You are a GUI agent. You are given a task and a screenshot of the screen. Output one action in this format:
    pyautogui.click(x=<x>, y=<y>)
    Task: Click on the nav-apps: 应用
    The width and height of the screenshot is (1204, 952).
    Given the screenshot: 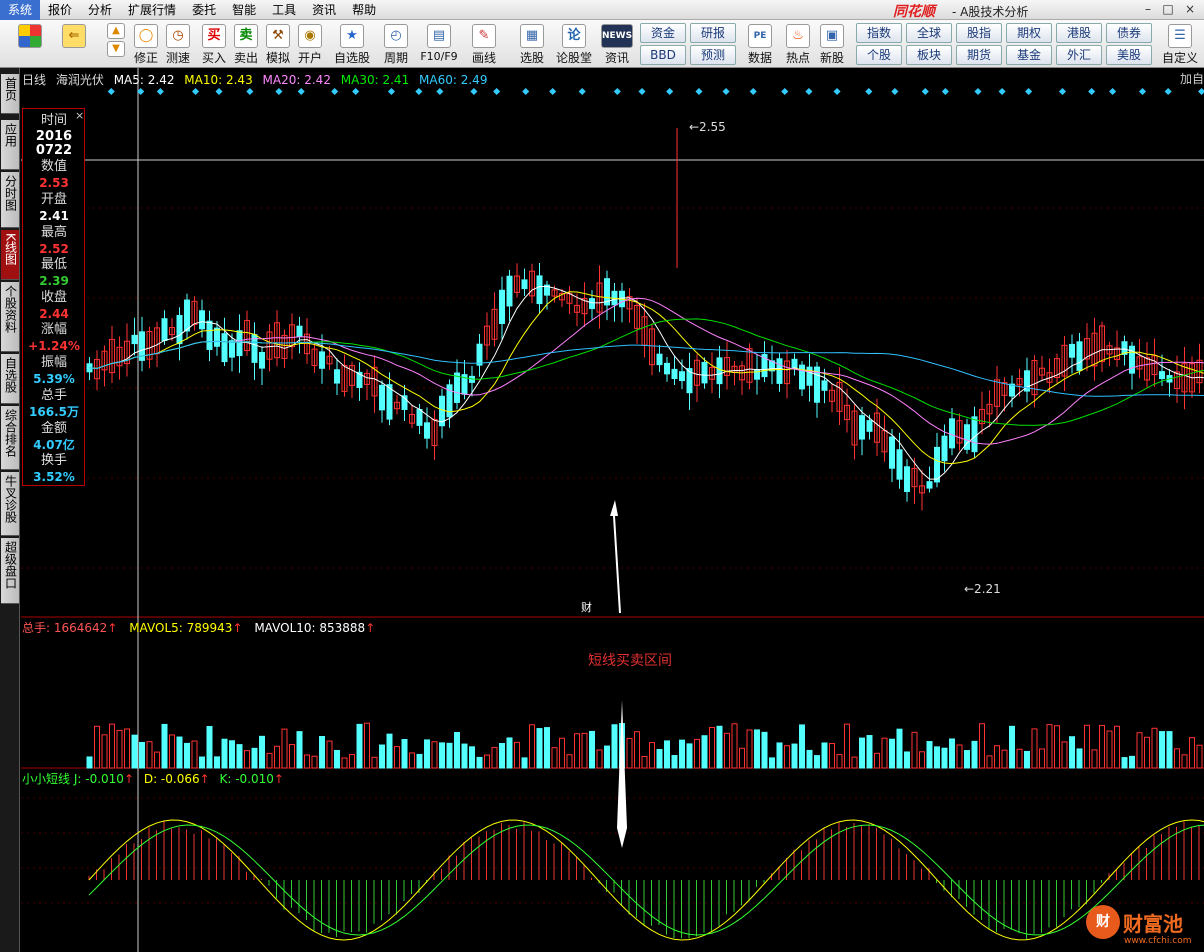 What is the action you would take?
    pyautogui.click(x=10, y=145)
    